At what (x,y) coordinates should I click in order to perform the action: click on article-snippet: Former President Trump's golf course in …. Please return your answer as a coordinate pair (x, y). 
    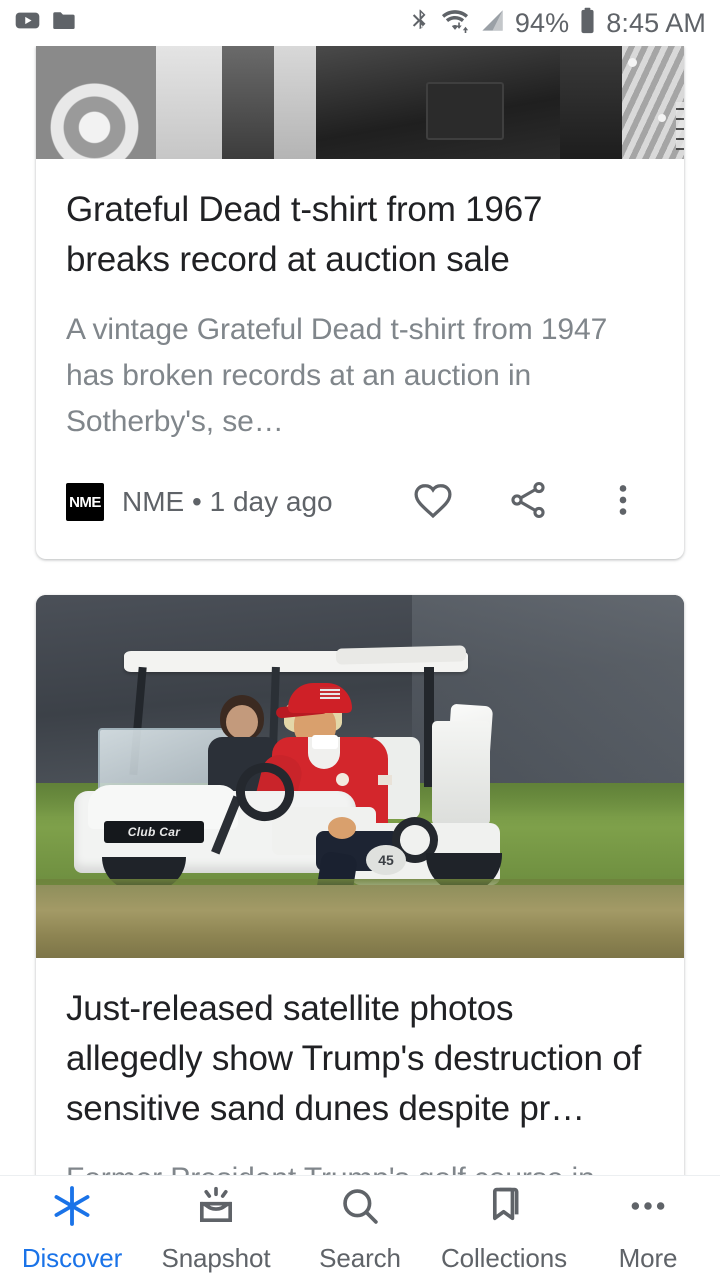
    Looking at the image, I should click on (360, 1165).